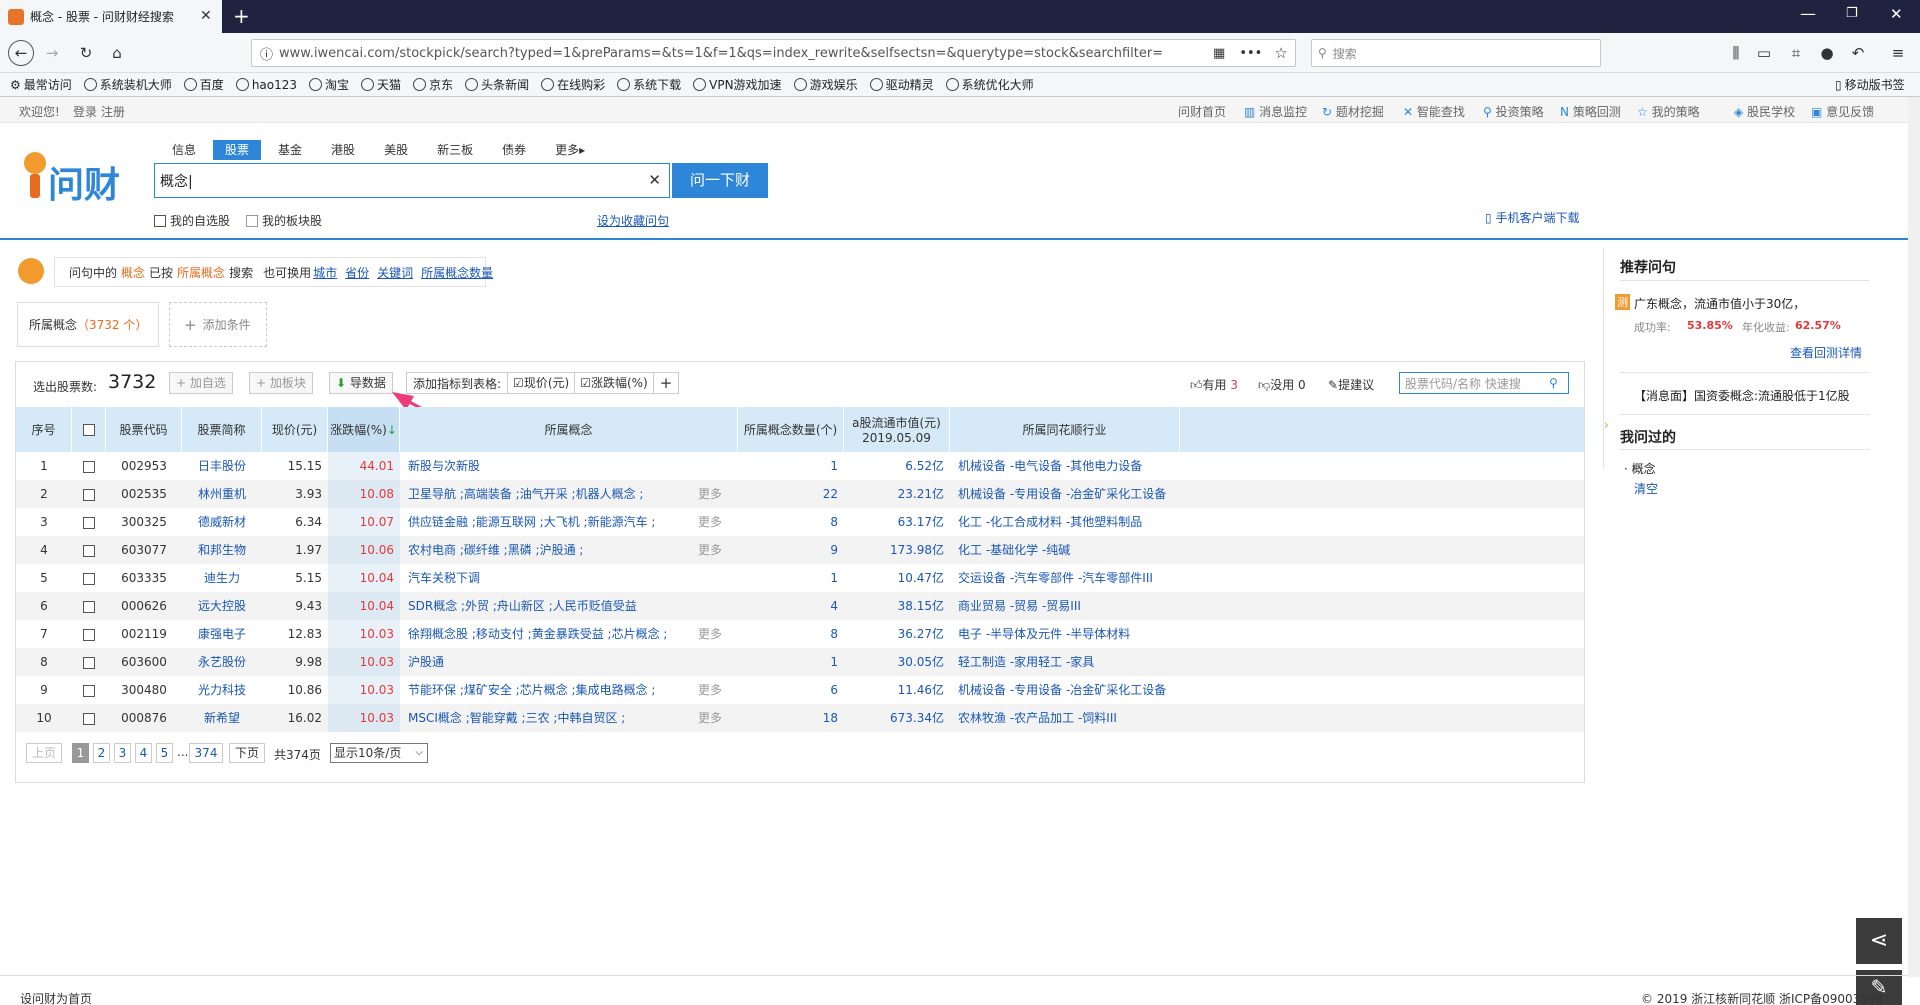  What do you see at coordinates (1590, 111) in the screenshot?
I see `topnav-backtest-link: N 策略回测` at bounding box center [1590, 111].